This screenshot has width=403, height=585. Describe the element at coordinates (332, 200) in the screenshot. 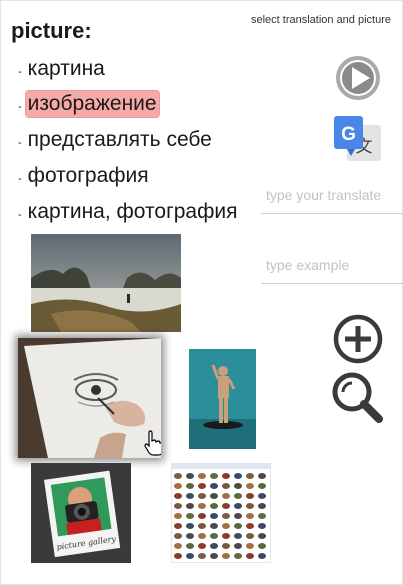

I see `translation-input` at that location.